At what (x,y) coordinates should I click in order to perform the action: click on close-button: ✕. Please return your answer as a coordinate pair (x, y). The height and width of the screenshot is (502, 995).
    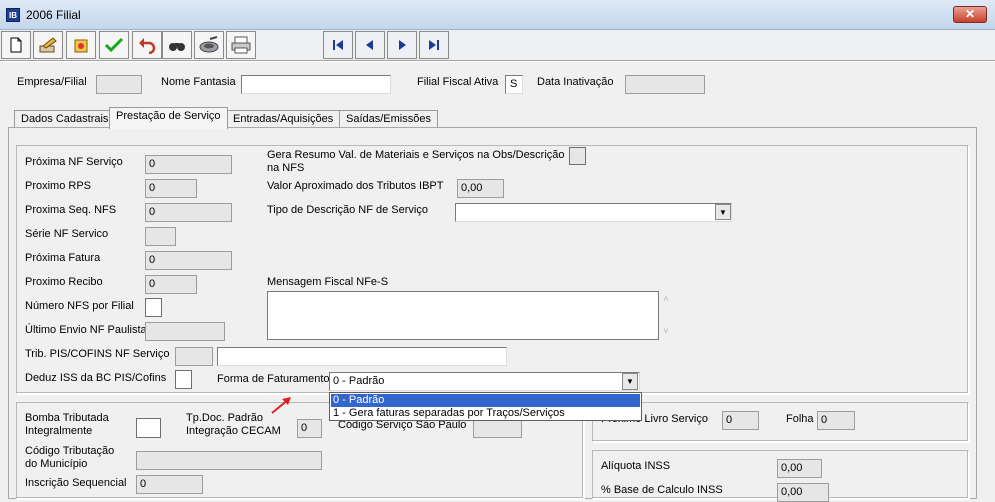
    Looking at the image, I should click on (970, 14).